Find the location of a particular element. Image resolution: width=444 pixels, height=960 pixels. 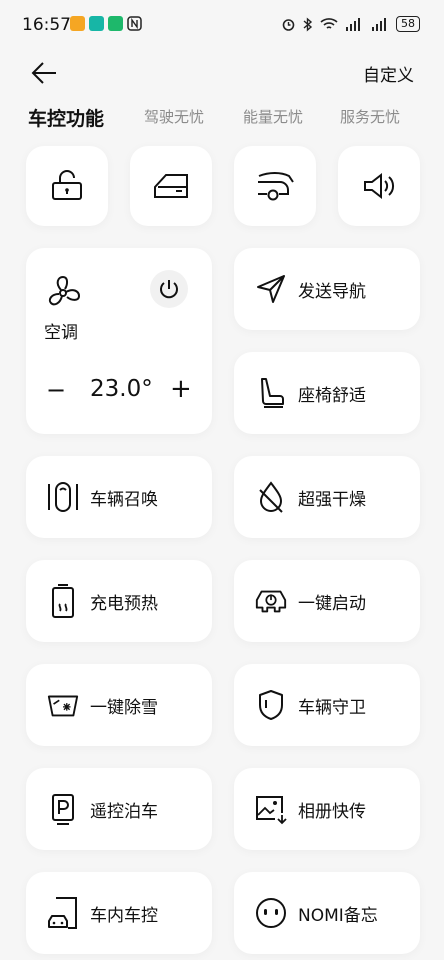

one-key-start-button: 一键启动 is located at coordinates (327, 601).